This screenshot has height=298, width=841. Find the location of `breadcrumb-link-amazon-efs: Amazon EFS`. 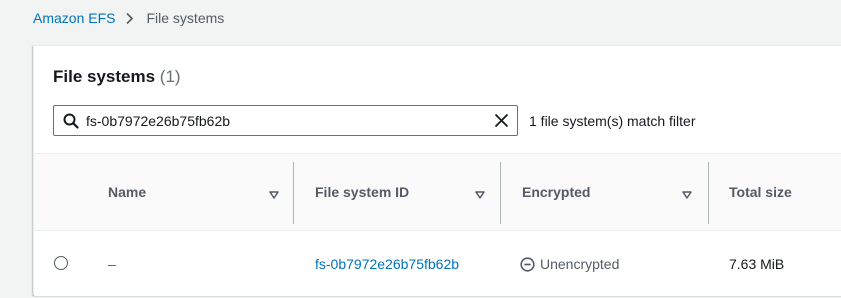

breadcrumb-link-amazon-efs: Amazon EFS is located at coordinates (74, 18).